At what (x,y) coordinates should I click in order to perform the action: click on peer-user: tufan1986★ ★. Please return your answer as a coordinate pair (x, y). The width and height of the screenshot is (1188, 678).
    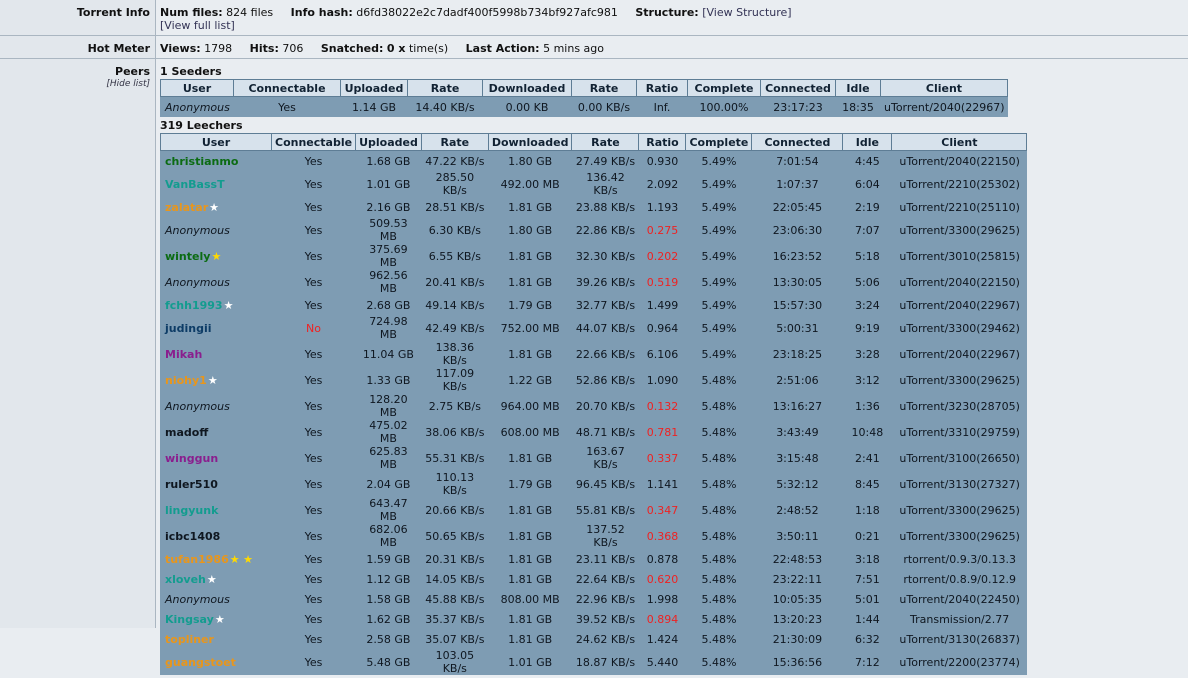
    Looking at the image, I should click on (216, 559).